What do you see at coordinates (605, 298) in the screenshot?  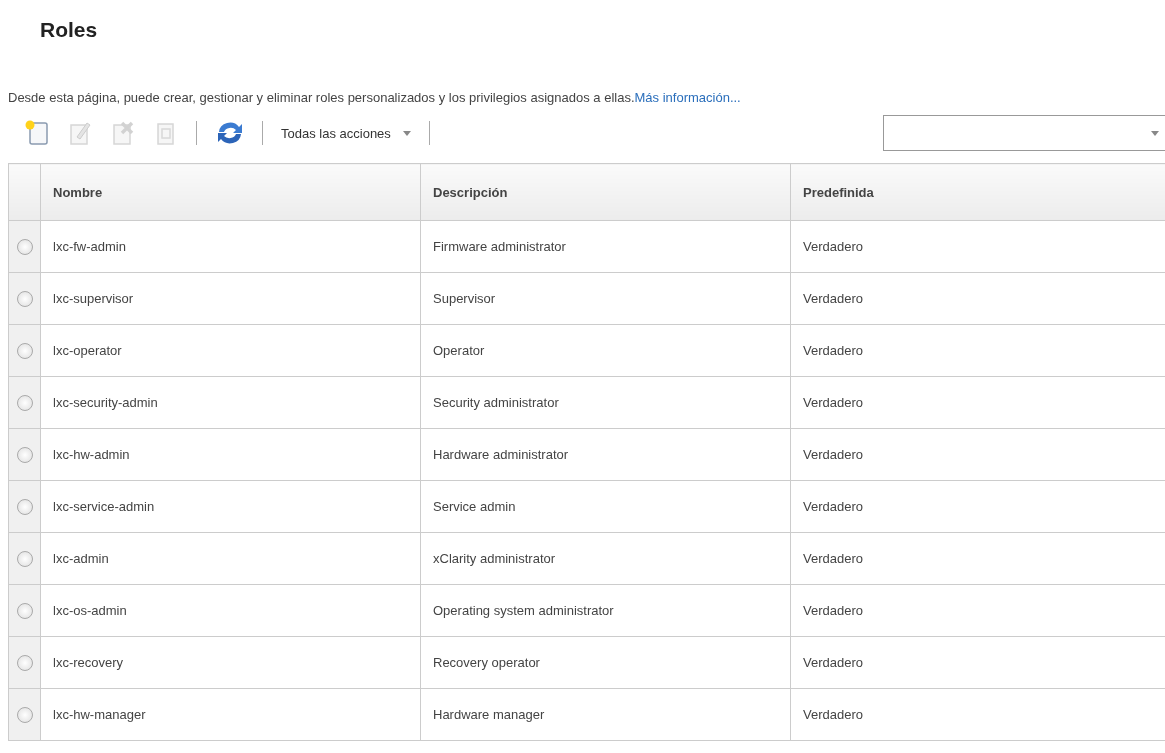 I see `table-cell: Supervisor` at bounding box center [605, 298].